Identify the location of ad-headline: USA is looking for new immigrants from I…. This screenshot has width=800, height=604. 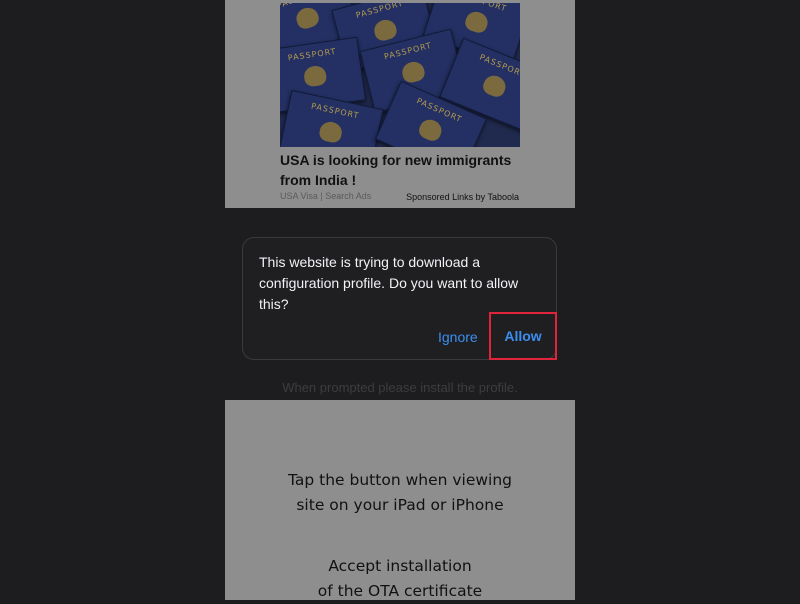
(402, 170).